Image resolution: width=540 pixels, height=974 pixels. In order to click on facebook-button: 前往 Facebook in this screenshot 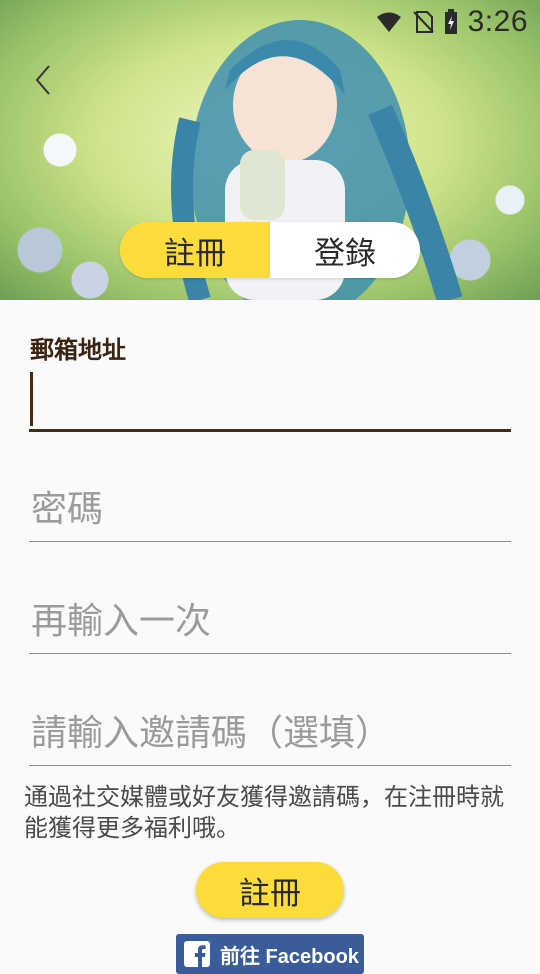, I will do `click(270, 954)`.